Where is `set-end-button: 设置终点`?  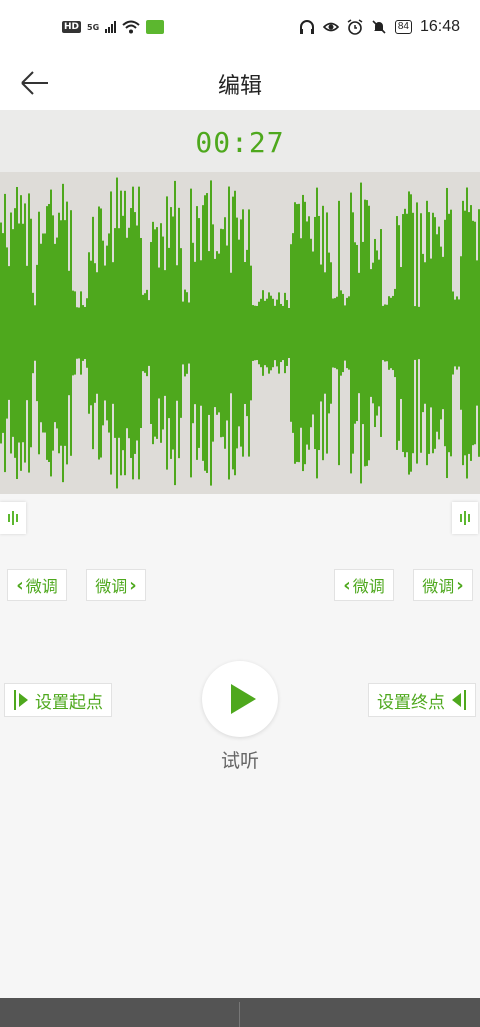 set-end-button: 设置终点 is located at coordinates (422, 700).